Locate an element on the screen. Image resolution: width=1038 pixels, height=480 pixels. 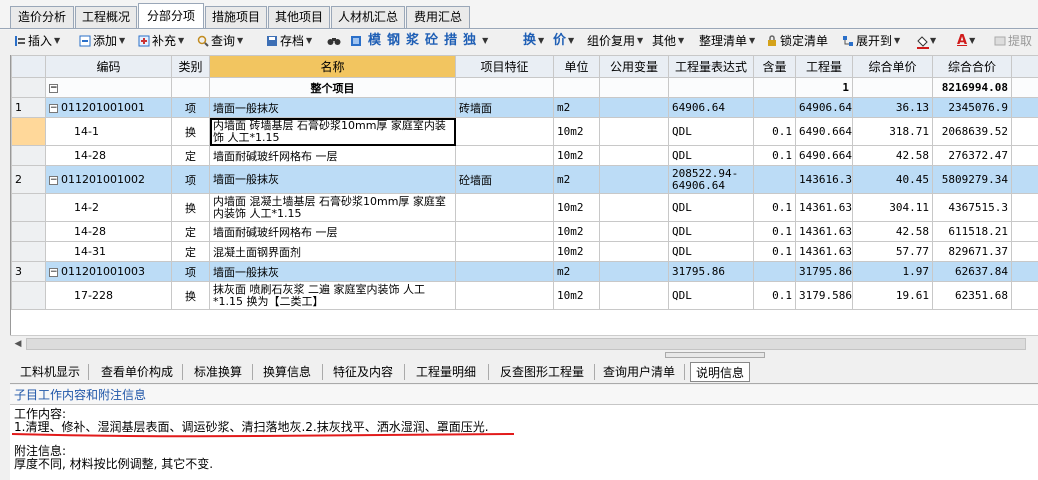
tab-conversion-info: 换算信息 is located at coordinates (287, 372).